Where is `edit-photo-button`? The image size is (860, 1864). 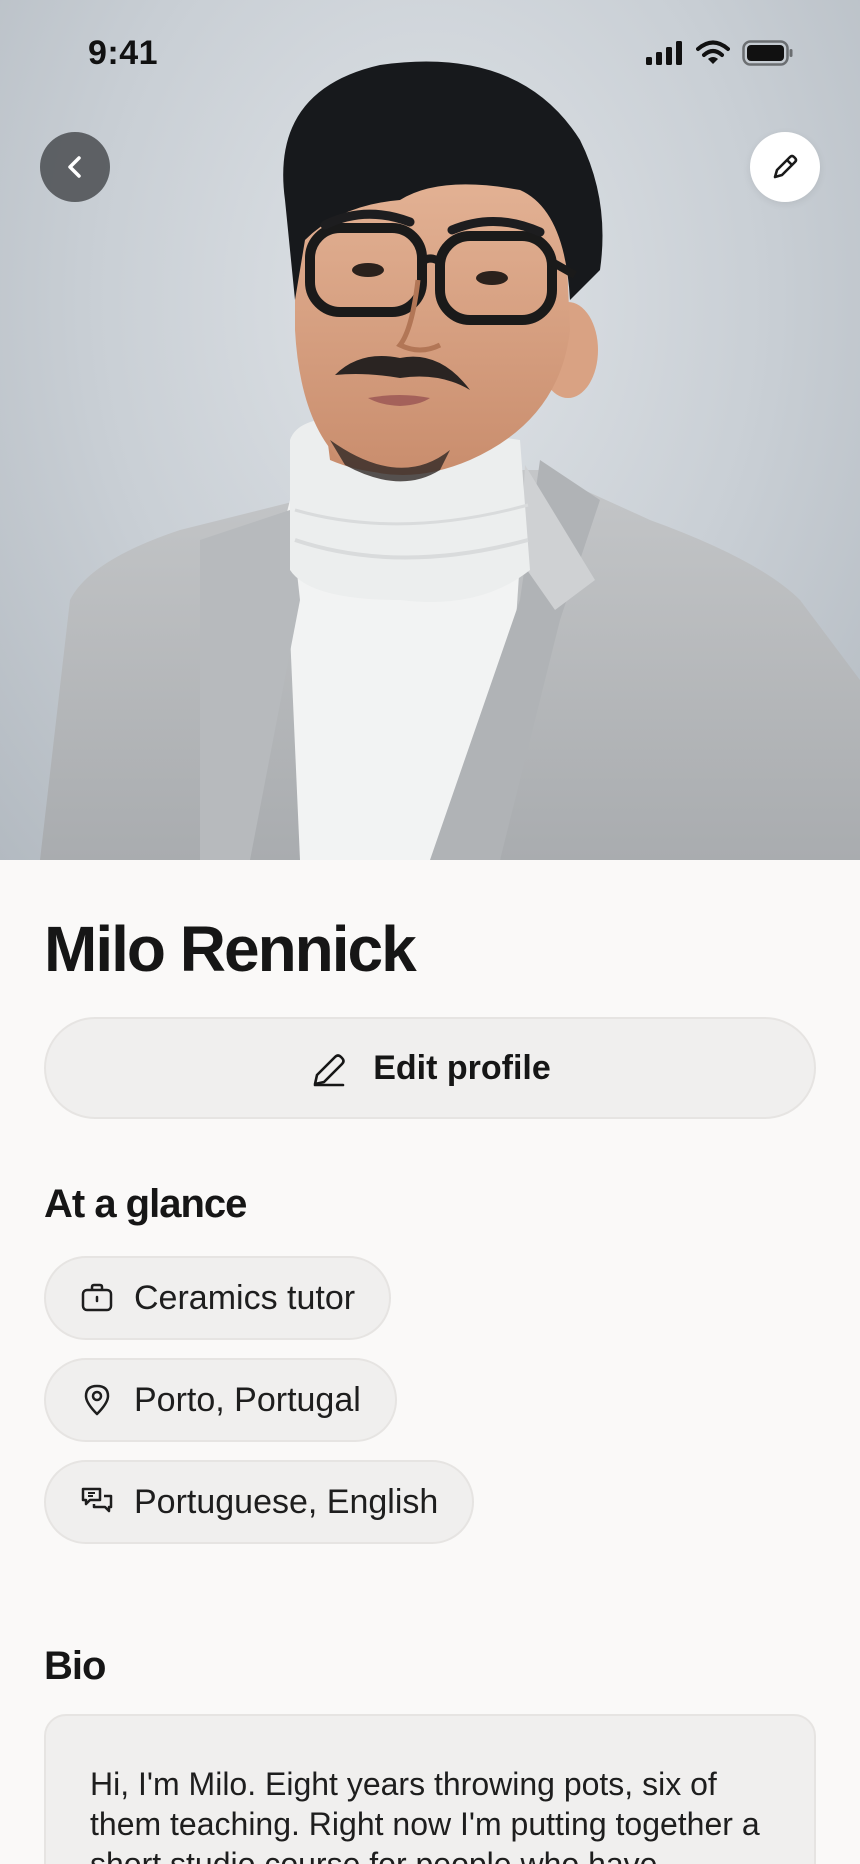 edit-photo-button is located at coordinates (785, 167).